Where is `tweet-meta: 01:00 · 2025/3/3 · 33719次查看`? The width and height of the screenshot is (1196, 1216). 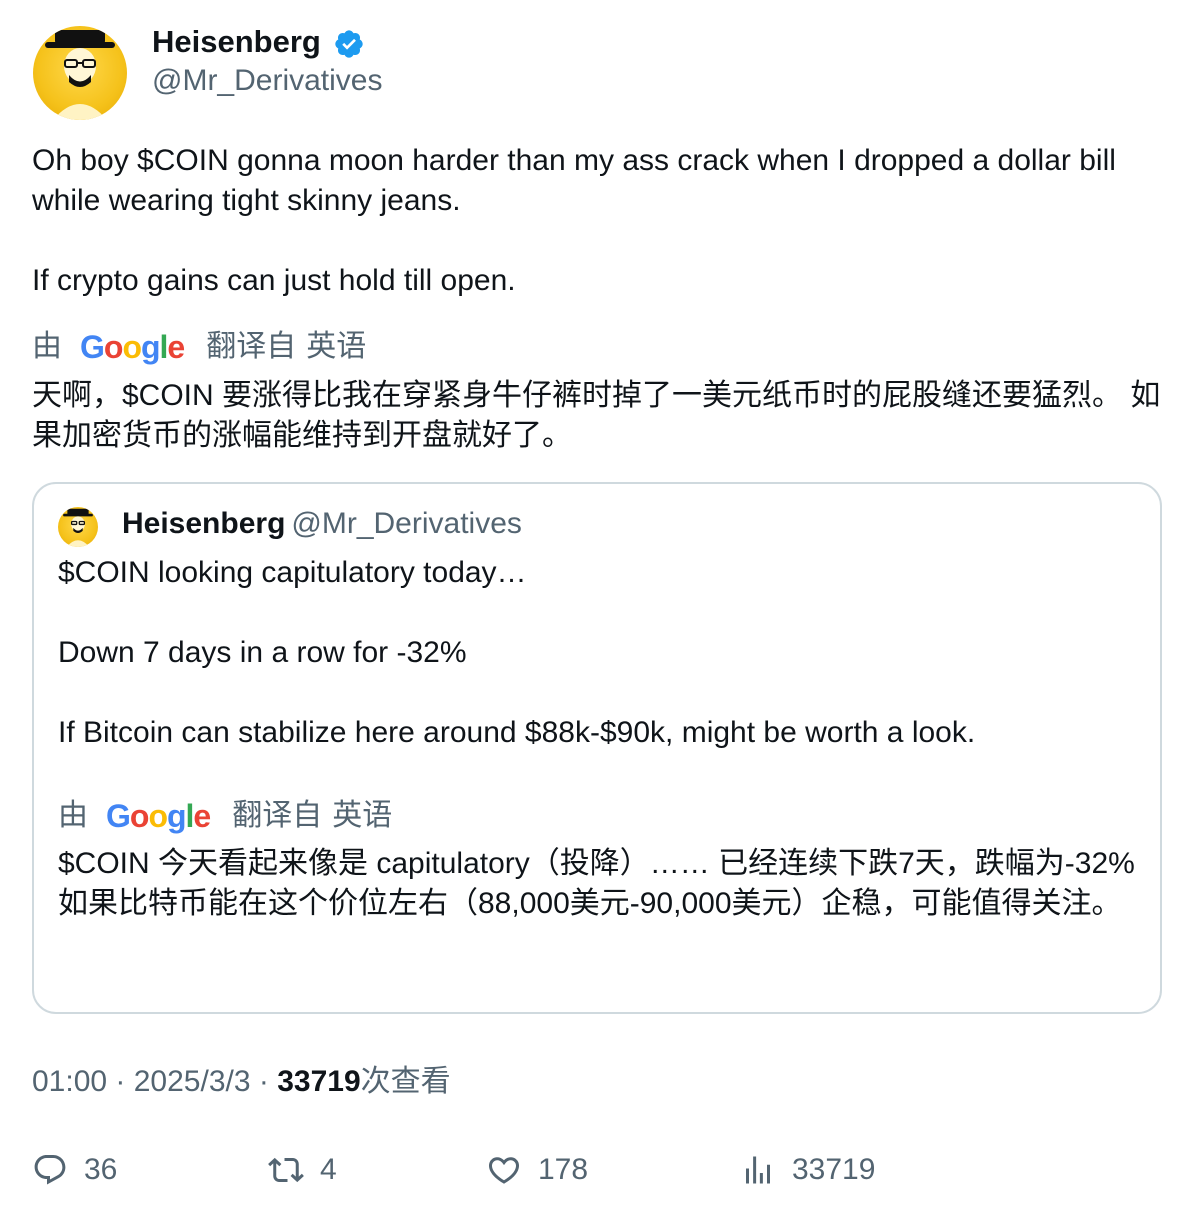 tweet-meta: 01:00 · 2025/3/3 · 33719次查看 is located at coordinates (241, 1082).